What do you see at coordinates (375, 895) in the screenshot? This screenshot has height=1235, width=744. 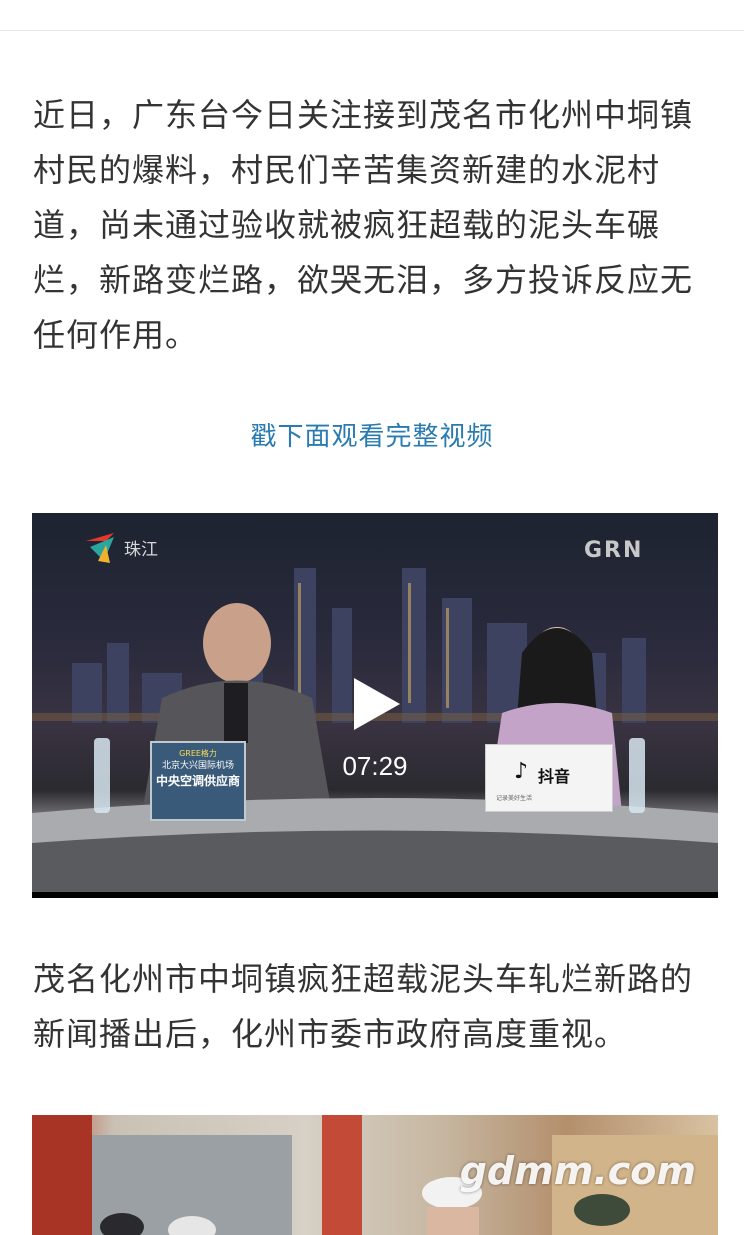 I see `video-progress-bar` at bounding box center [375, 895].